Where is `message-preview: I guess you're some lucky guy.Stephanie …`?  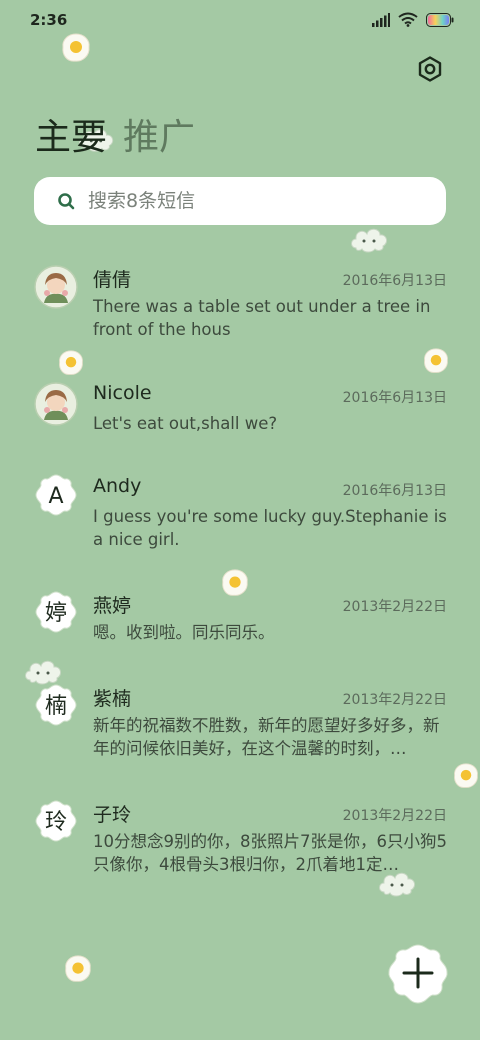 message-preview: I guess you're some lucky guy.Stephanie … is located at coordinates (270, 528).